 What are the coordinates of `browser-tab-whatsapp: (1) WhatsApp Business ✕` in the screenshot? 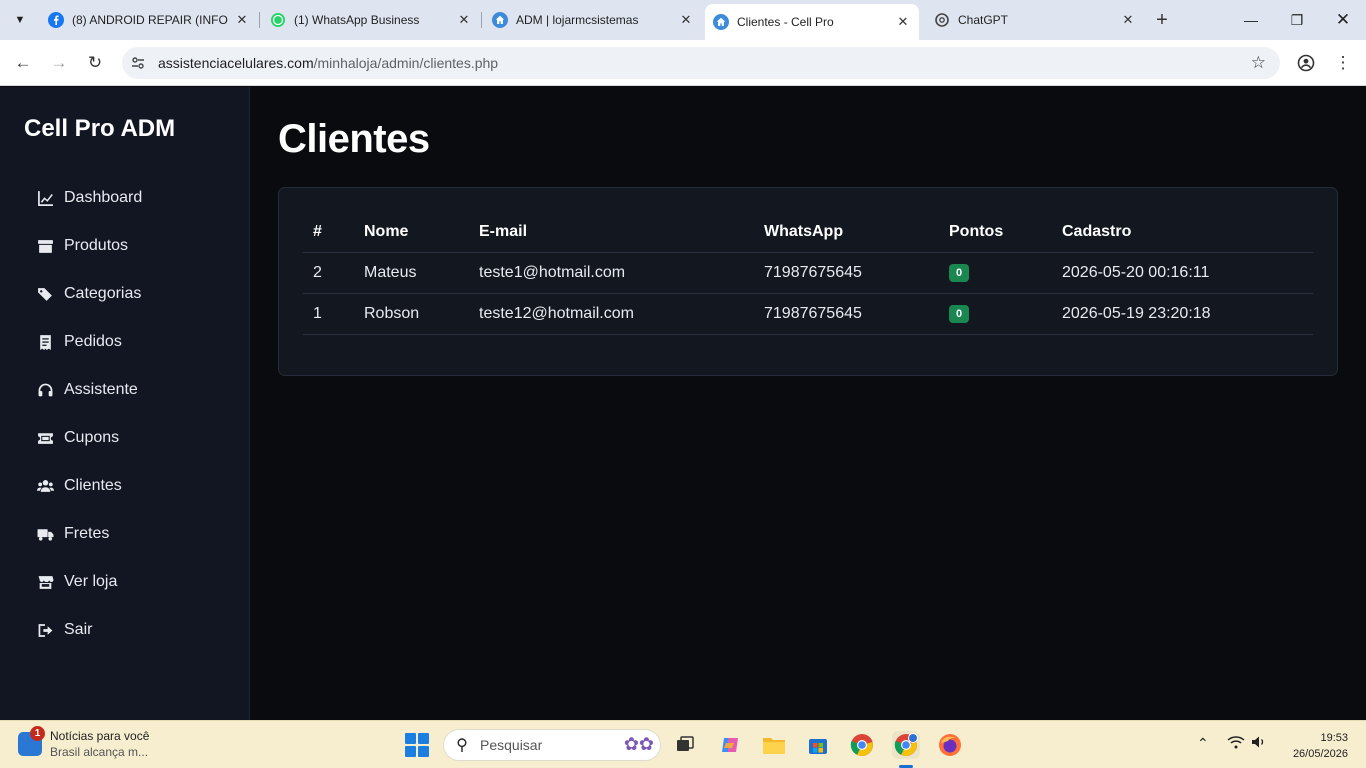 It's located at (371, 20).